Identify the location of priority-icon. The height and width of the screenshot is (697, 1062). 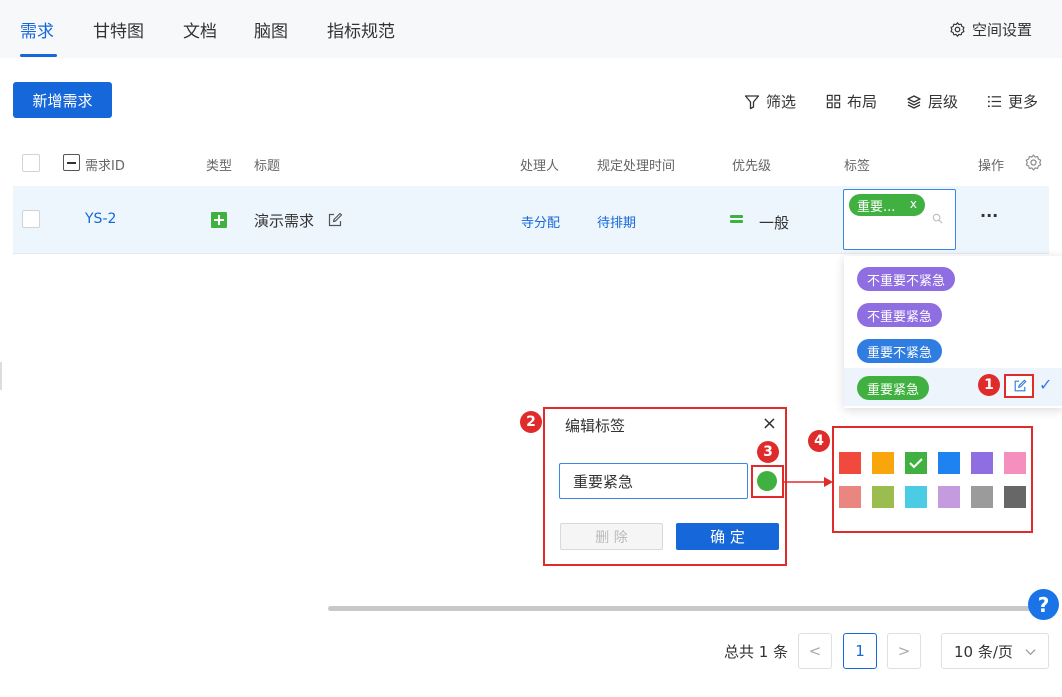
(736, 219).